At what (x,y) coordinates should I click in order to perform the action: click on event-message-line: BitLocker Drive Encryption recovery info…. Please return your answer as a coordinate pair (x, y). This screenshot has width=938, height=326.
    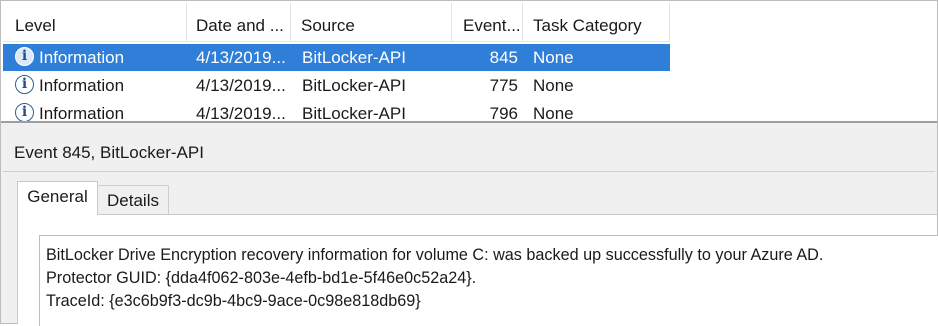
    Looking at the image, I should click on (435, 255).